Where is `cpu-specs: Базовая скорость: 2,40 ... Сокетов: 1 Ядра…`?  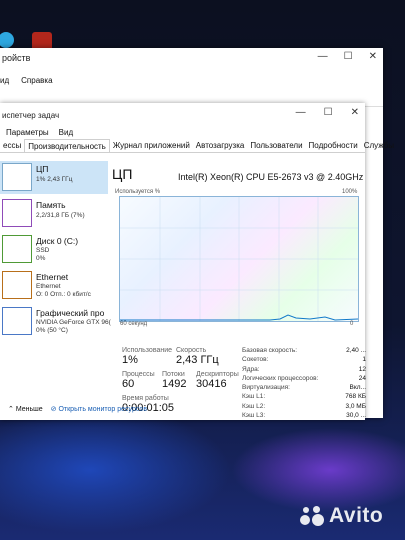 cpu-specs: Базовая скорость: 2,40 ... Сокетов: 1 Ядра… is located at coordinates (304, 384).